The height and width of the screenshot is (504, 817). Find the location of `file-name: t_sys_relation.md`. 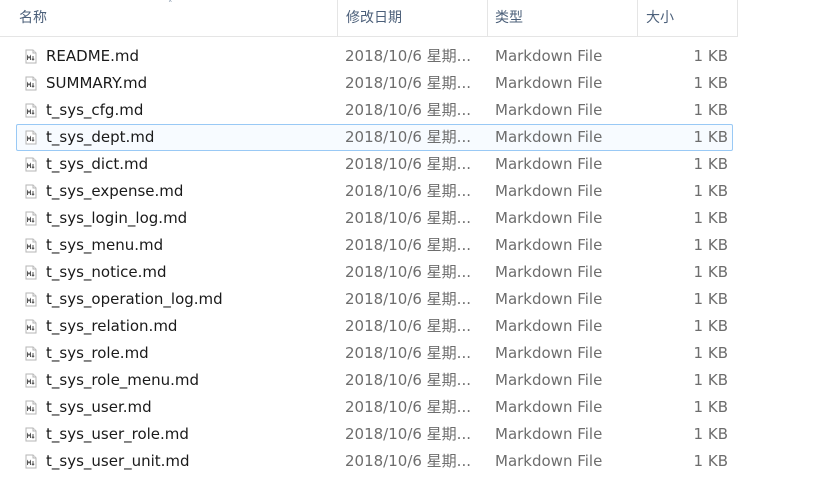

file-name: t_sys_relation.md is located at coordinates (112, 326).